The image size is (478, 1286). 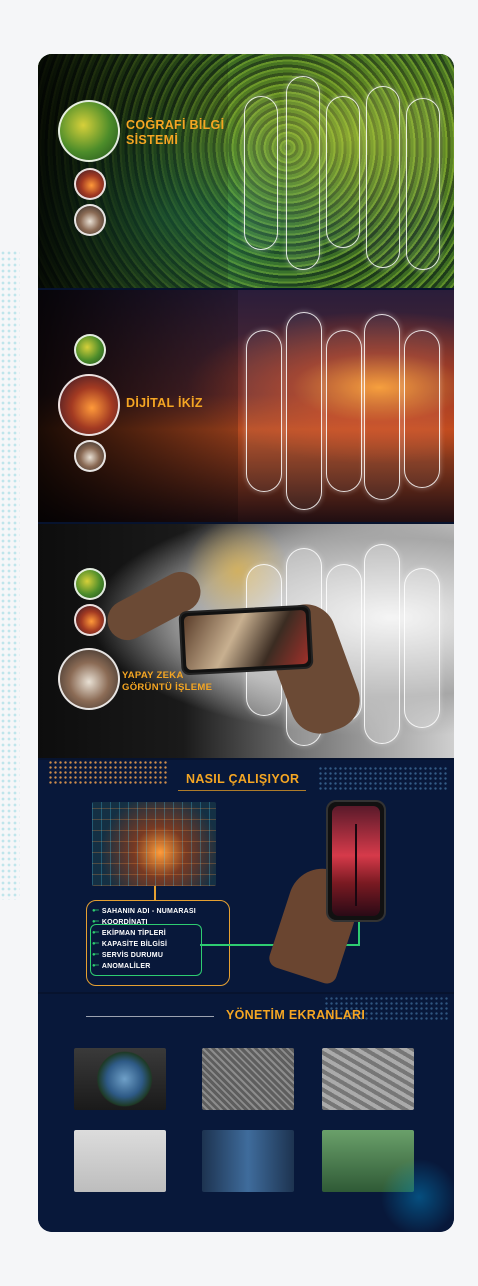 I want to click on panel-title: YAPAY ZEKA GÖRÜNTÜ İŞLEME, so click(x=167, y=682).